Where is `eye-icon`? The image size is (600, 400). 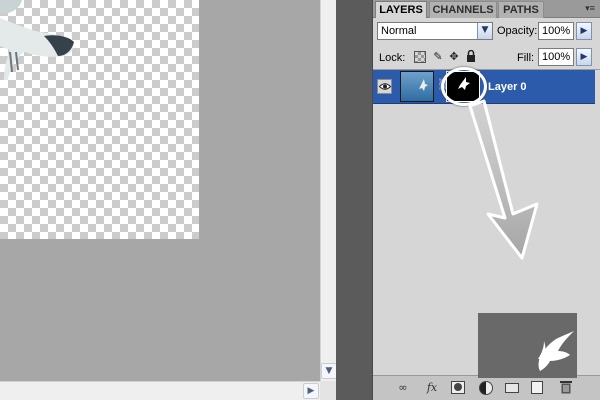
eye-icon is located at coordinates (385, 86).